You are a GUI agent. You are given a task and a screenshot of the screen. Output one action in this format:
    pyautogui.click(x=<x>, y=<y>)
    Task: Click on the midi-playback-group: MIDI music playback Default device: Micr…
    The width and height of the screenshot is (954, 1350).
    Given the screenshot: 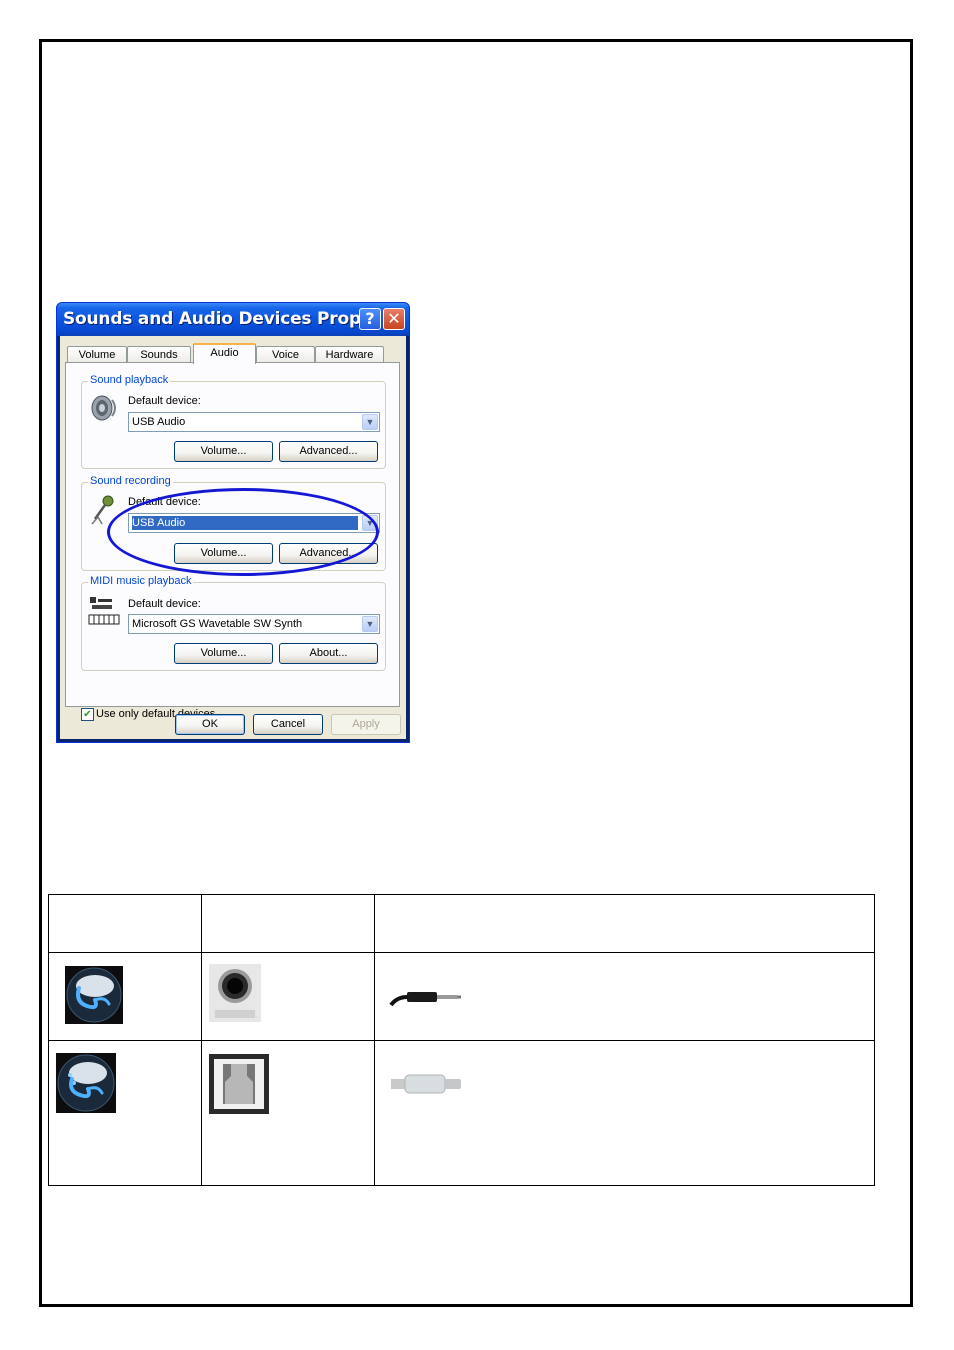 What is the action you would take?
    pyautogui.click(x=233, y=623)
    